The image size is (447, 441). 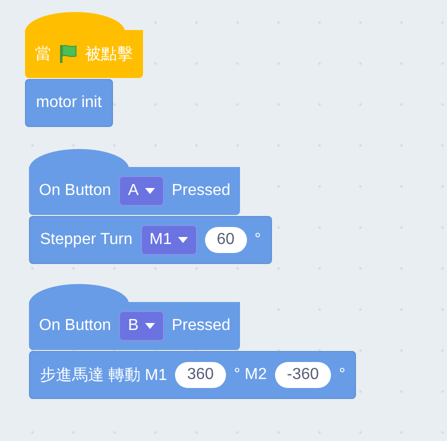 I want to click on number-input: 360, so click(x=200, y=375).